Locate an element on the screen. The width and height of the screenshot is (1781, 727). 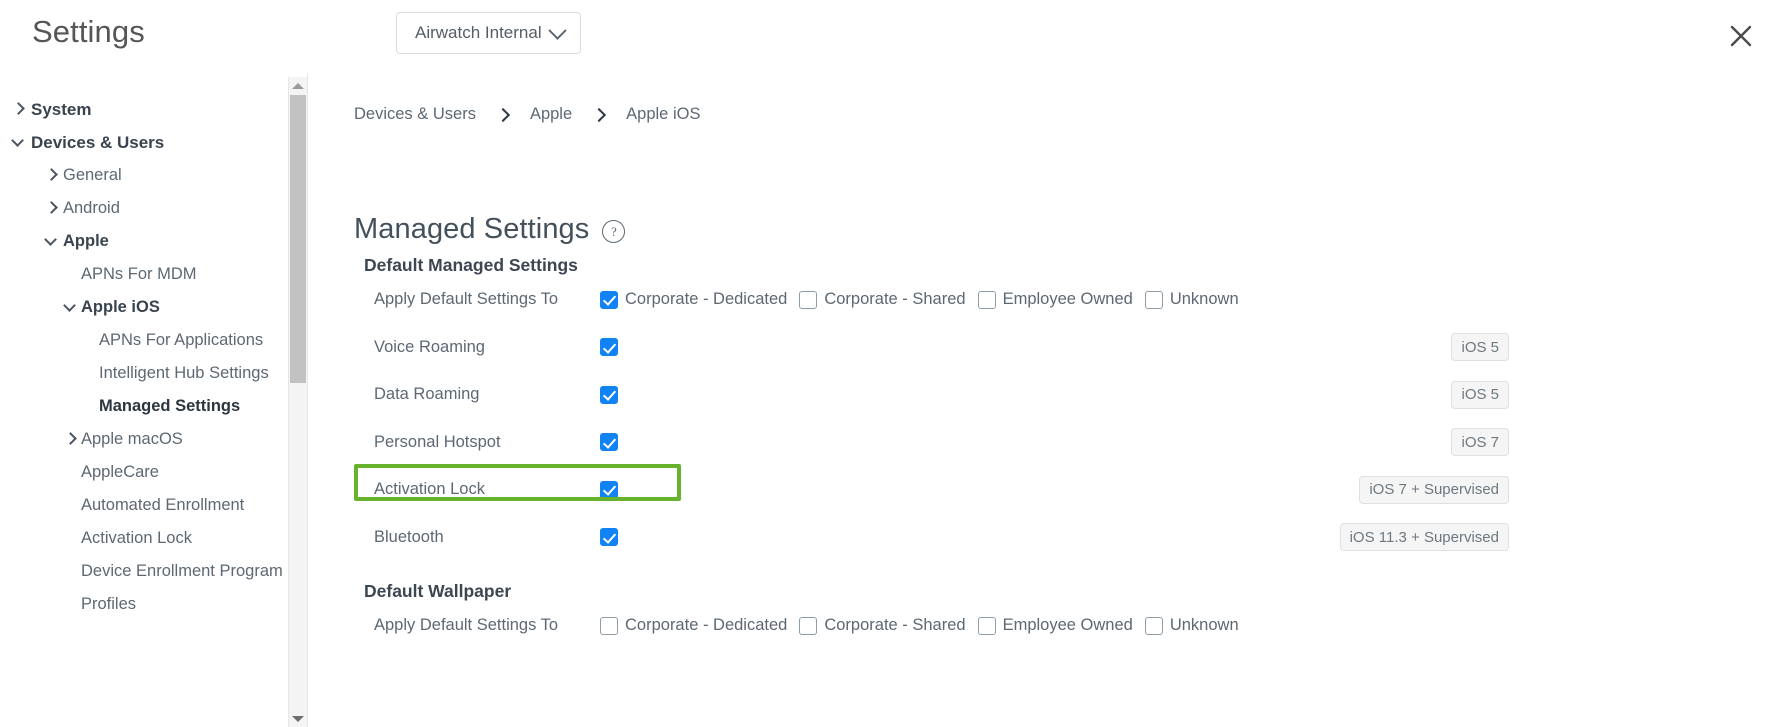
sidebar-item-managed-settings: Managed Settings is located at coordinates (164, 406).